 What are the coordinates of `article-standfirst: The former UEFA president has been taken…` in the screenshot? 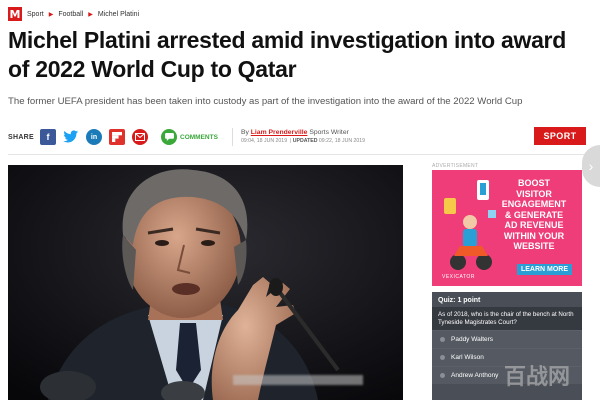 It's located at (265, 101).